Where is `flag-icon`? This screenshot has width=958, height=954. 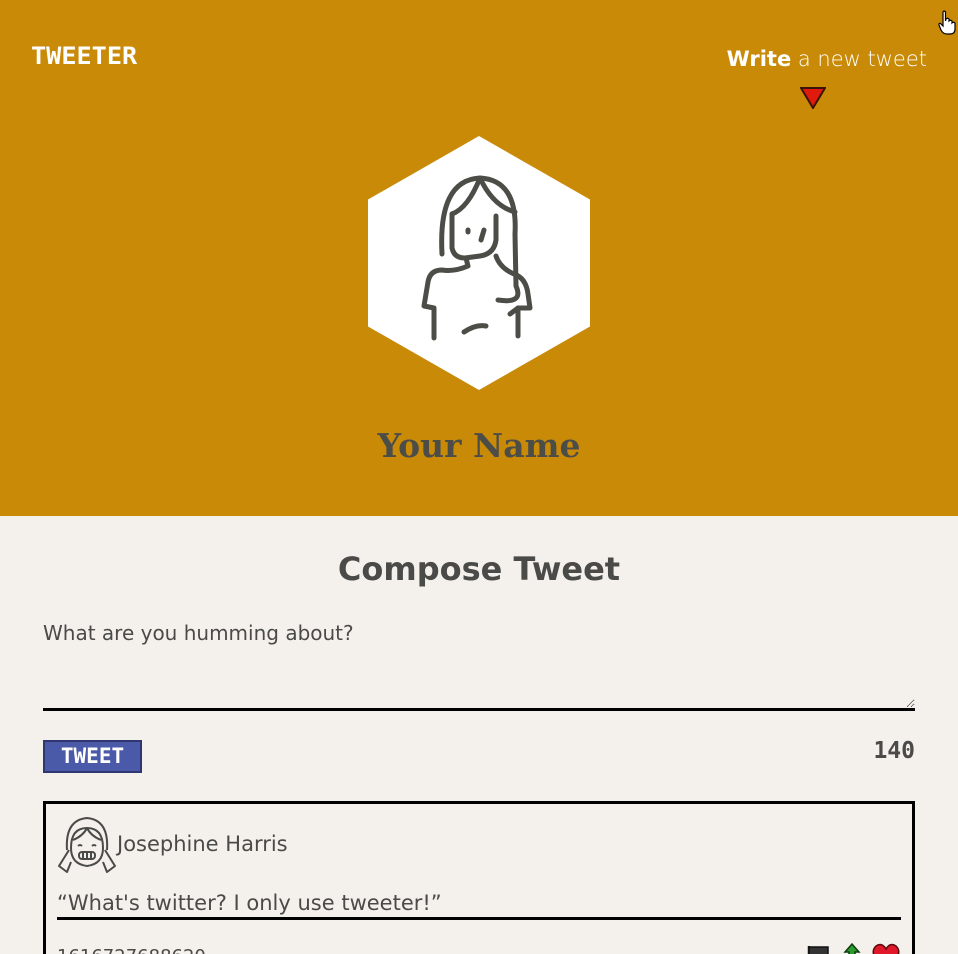 flag-icon is located at coordinates (818, 948).